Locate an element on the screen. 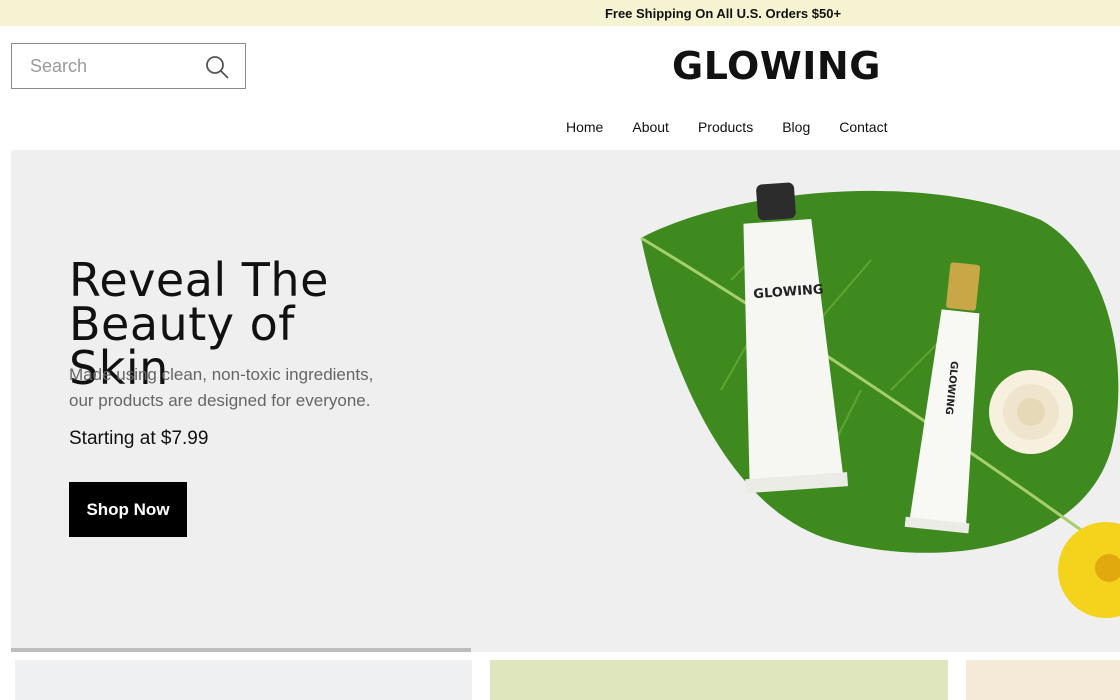  nav-item-blog: Blog is located at coordinates (796, 127).